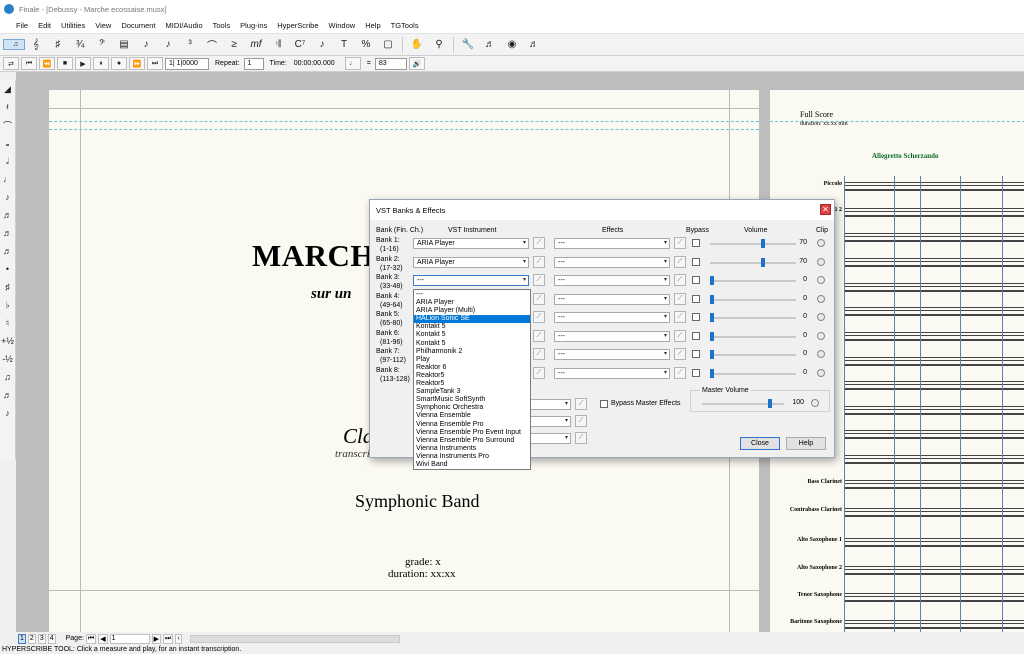  Describe the element at coordinates (472, 400) in the screenshot. I see `dropdown-option: SmartMusic SoftSynth` at that location.